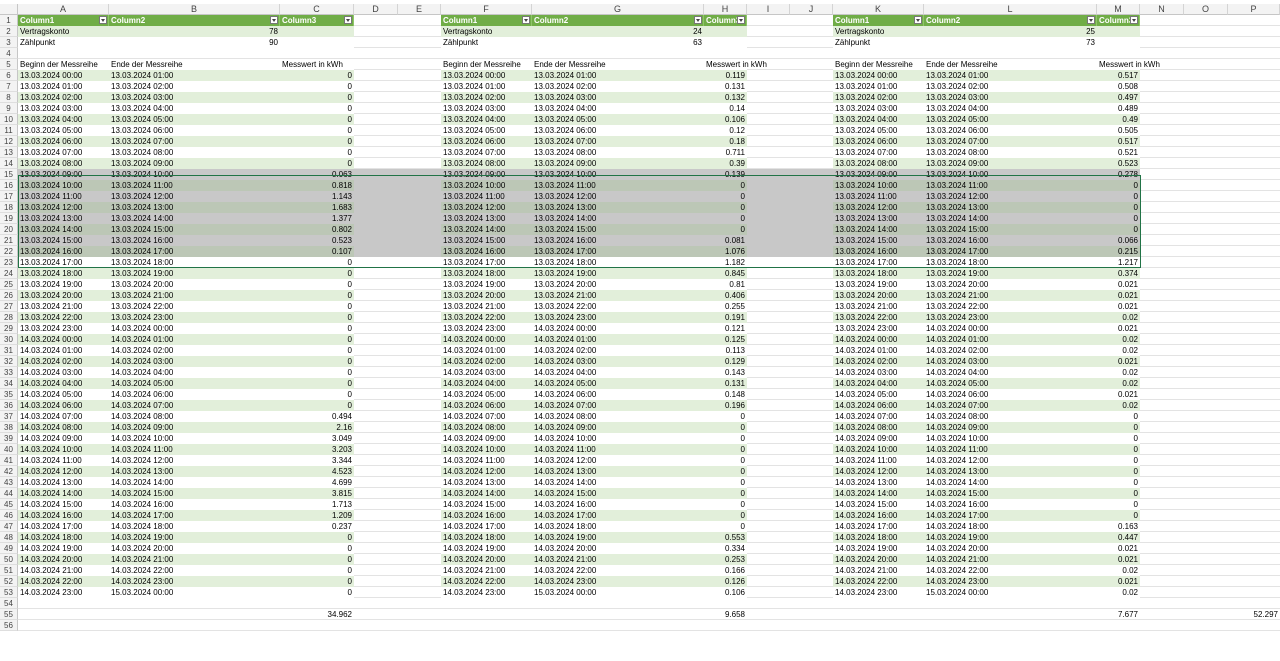 The height and width of the screenshot is (661, 1280). What do you see at coordinates (725, 548) in the screenshot?
I see `kwh-value-cell: 0.334` at bounding box center [725, 548].